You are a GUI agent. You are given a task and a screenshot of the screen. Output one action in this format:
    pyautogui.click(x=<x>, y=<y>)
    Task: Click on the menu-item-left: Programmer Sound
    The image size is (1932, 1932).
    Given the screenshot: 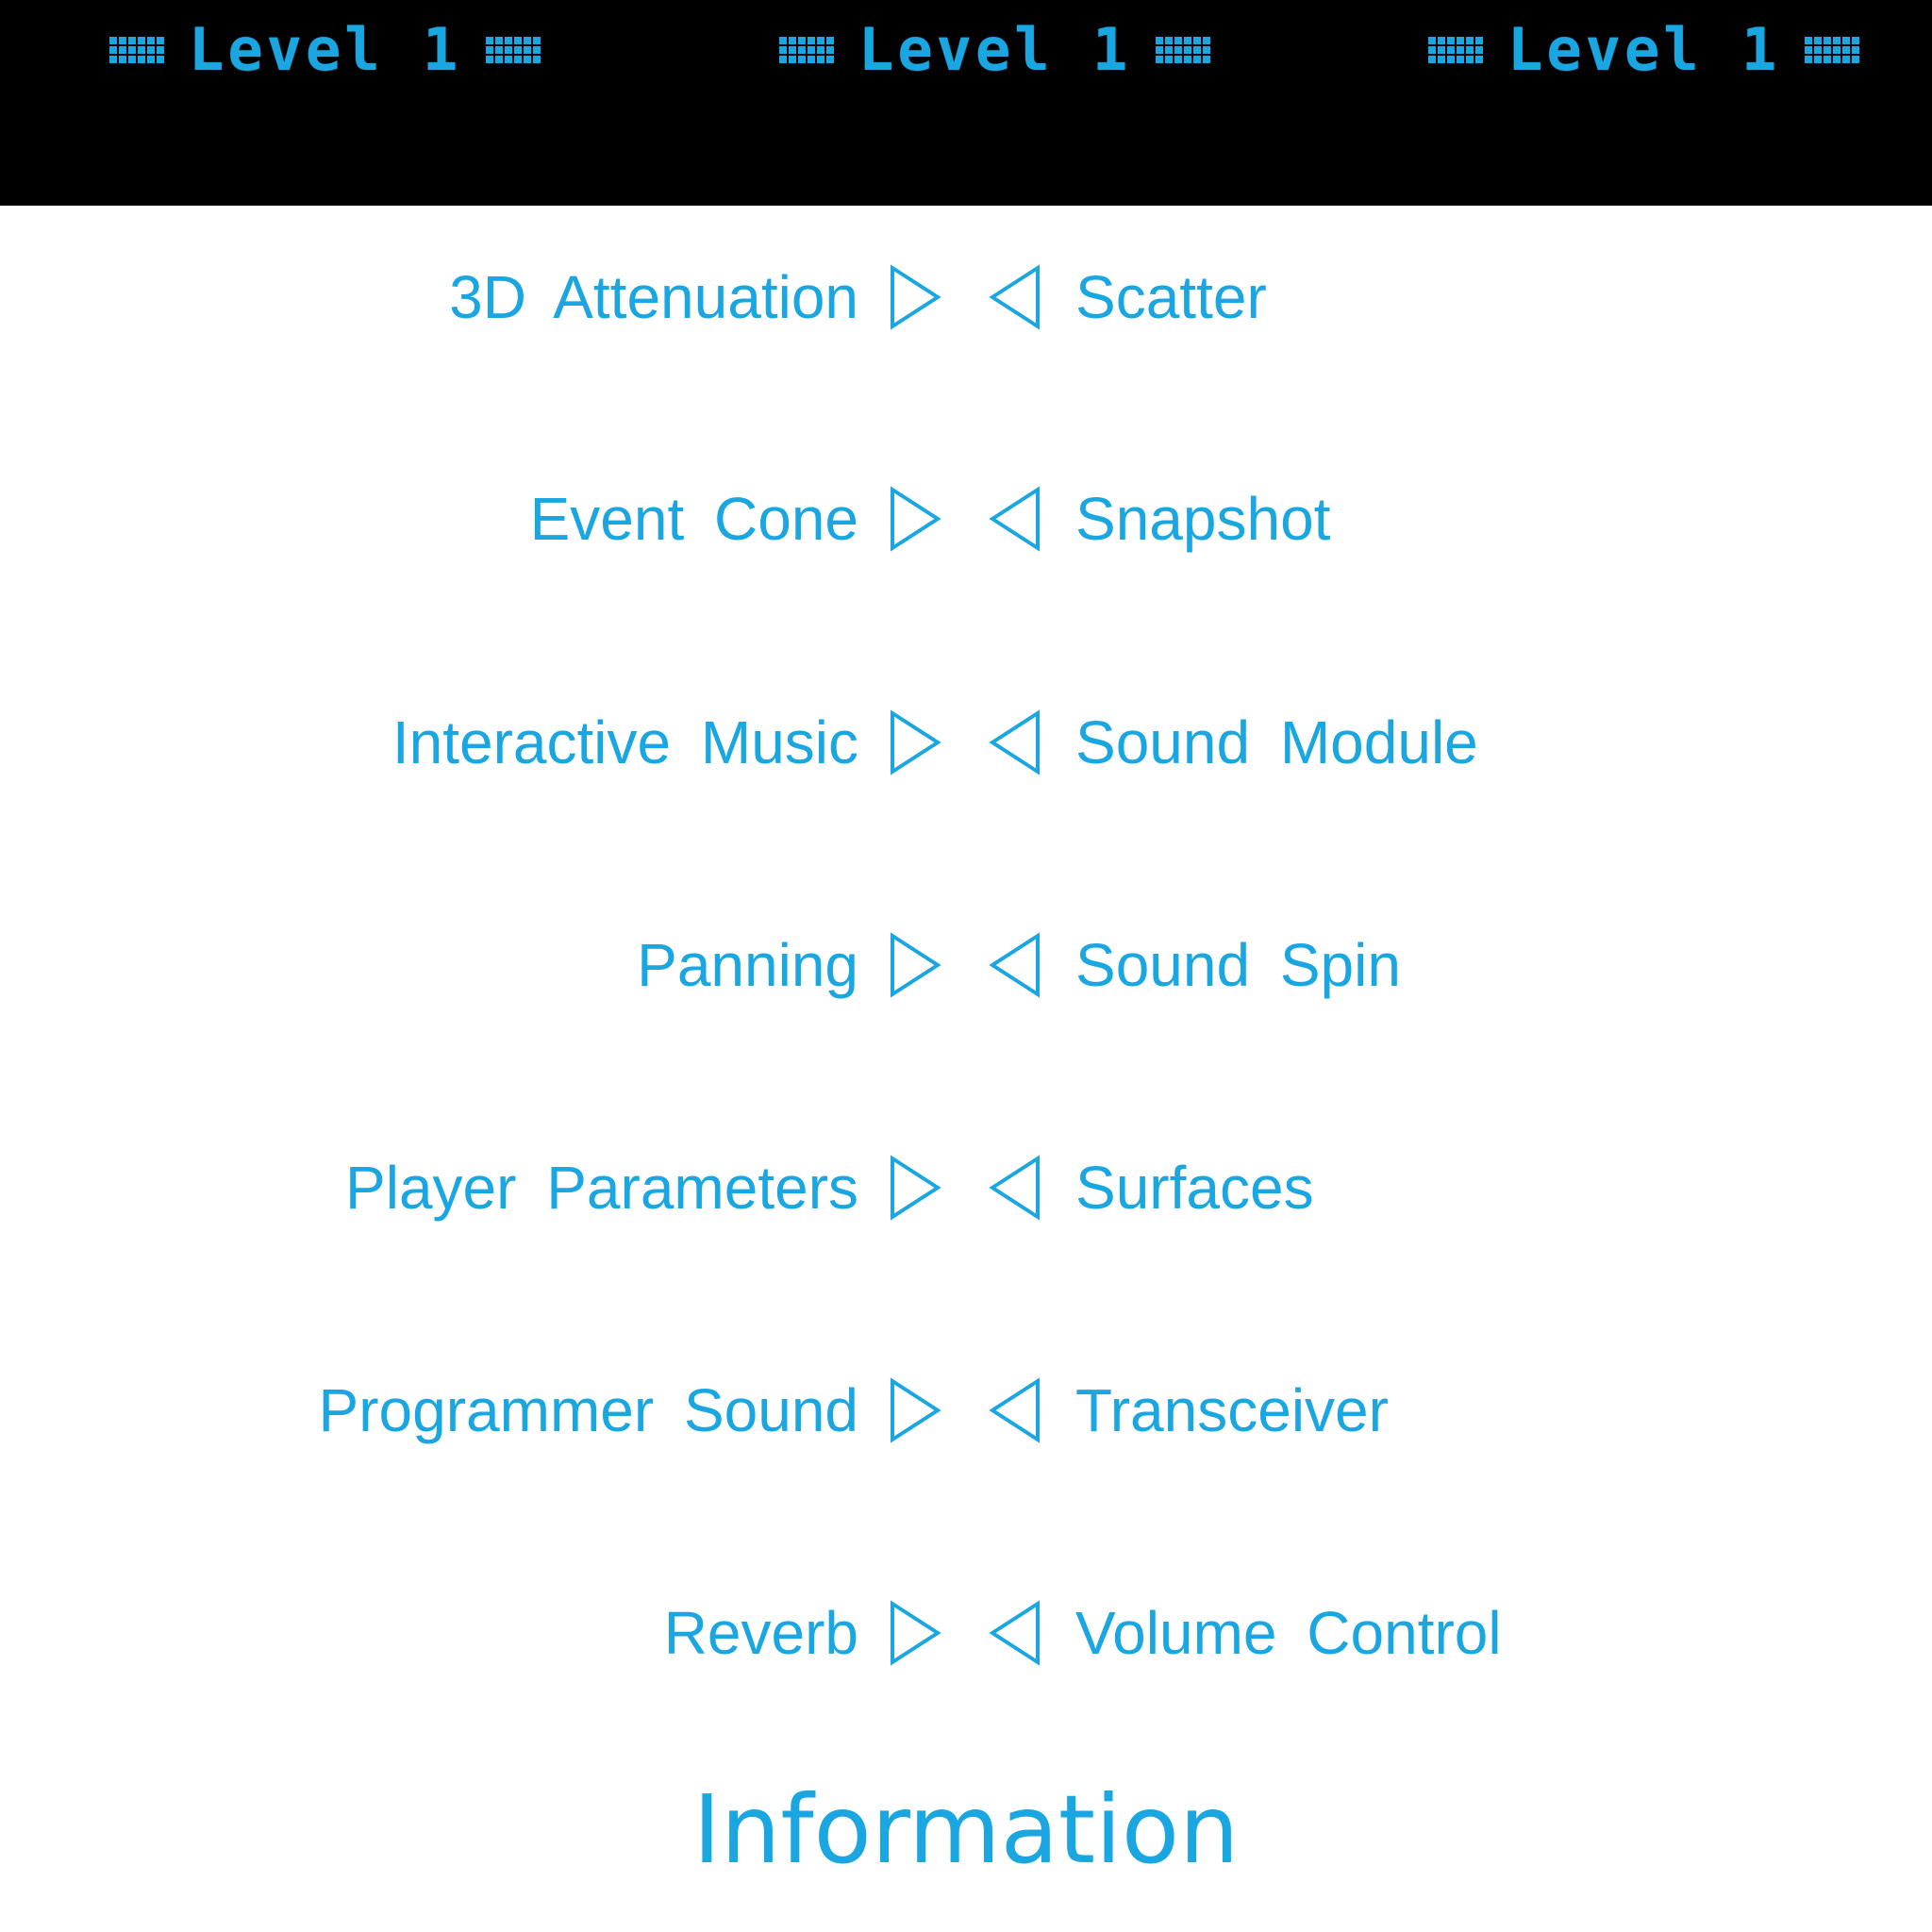 What is the action you would take?
    pyautogui.click(x=588, y=1410)
    